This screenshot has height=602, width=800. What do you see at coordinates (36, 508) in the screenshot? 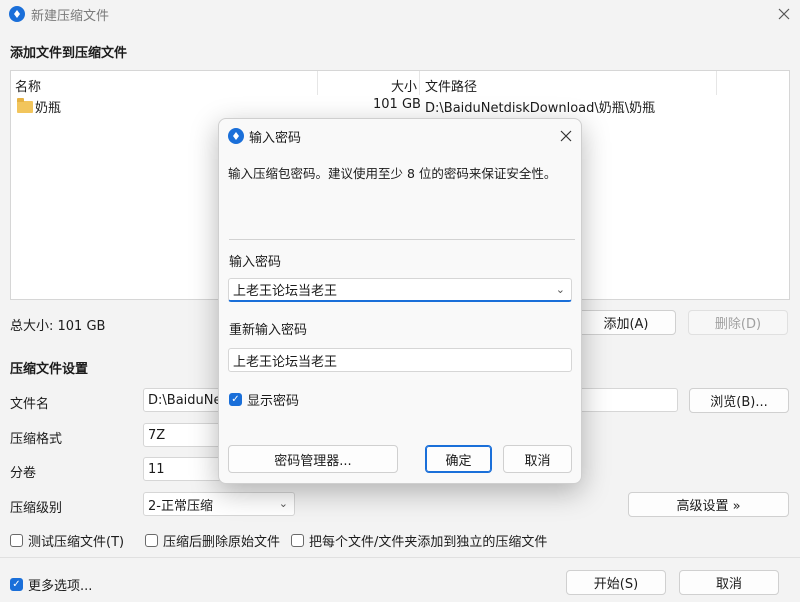
I see `level-label: 压缩级别` at bounding box center [36, 508].